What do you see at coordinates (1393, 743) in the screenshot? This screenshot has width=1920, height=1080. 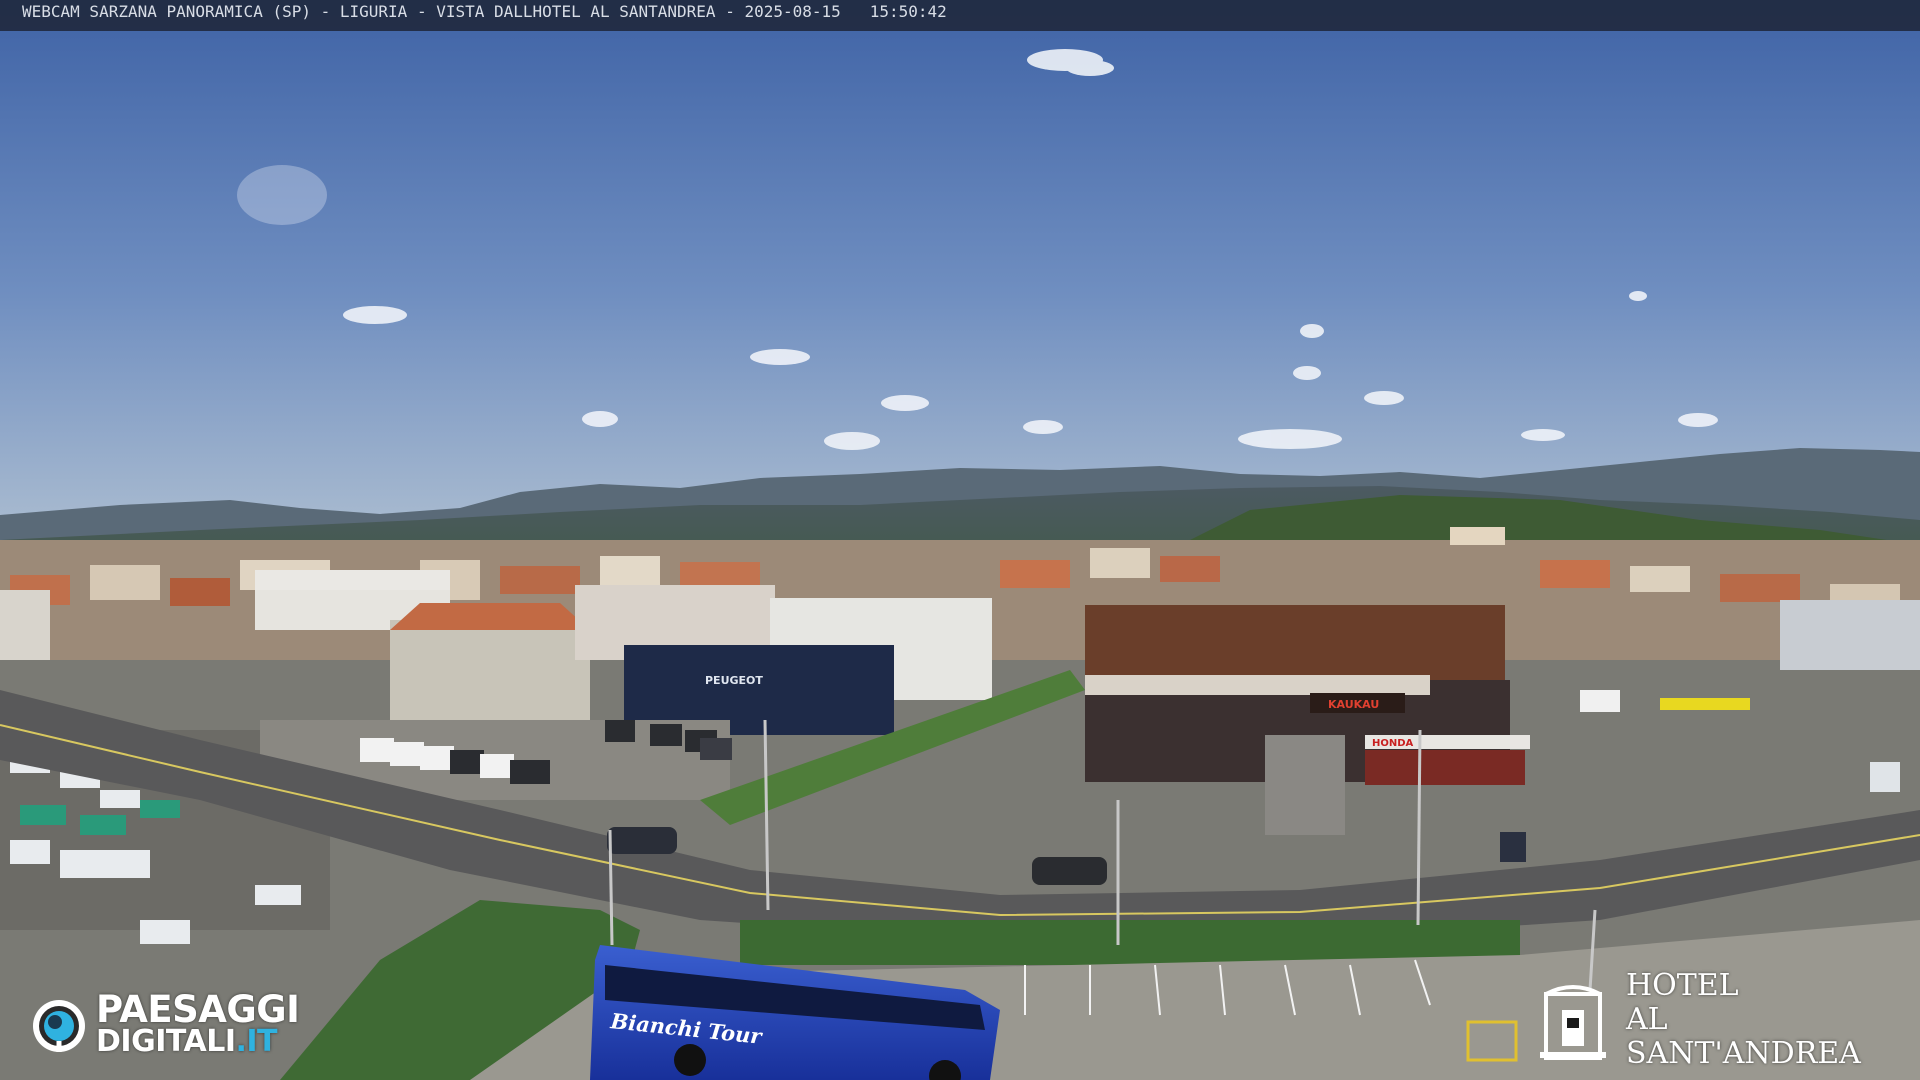 I see `dealer-sign: HONDA` at bounding box center [1393, 743].